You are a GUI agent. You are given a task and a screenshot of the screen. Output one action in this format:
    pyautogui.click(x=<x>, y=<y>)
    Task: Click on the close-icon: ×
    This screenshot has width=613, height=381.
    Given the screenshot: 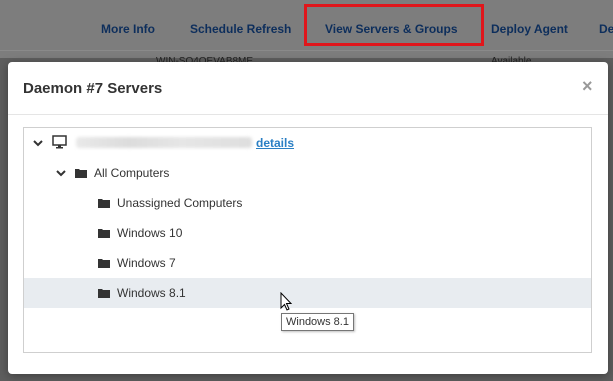 What is the action you would take?
    pyautogui.click(x=587, y=86)
    